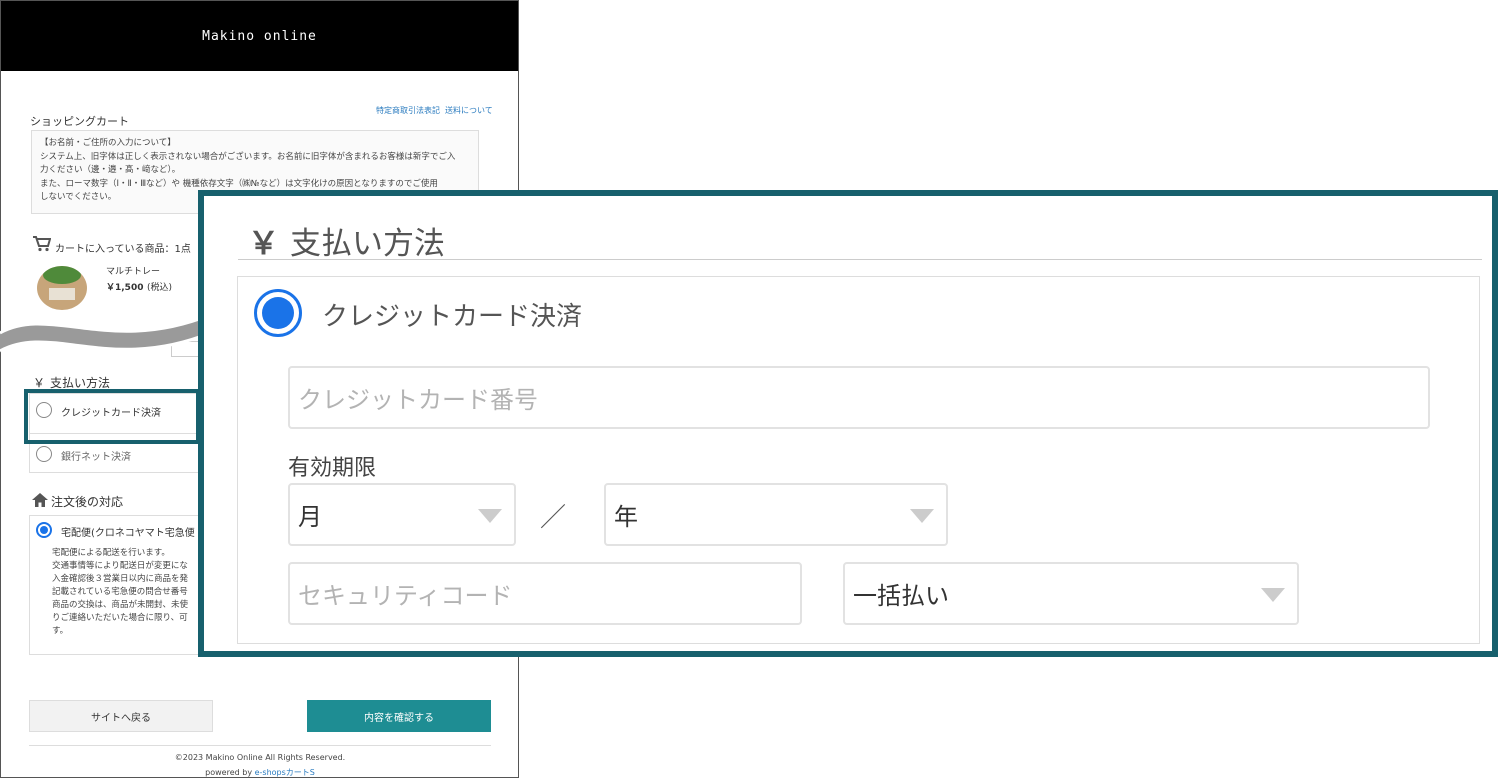  I want to click on description-line: 宅配便による配送を行います。, so click(111, 553).